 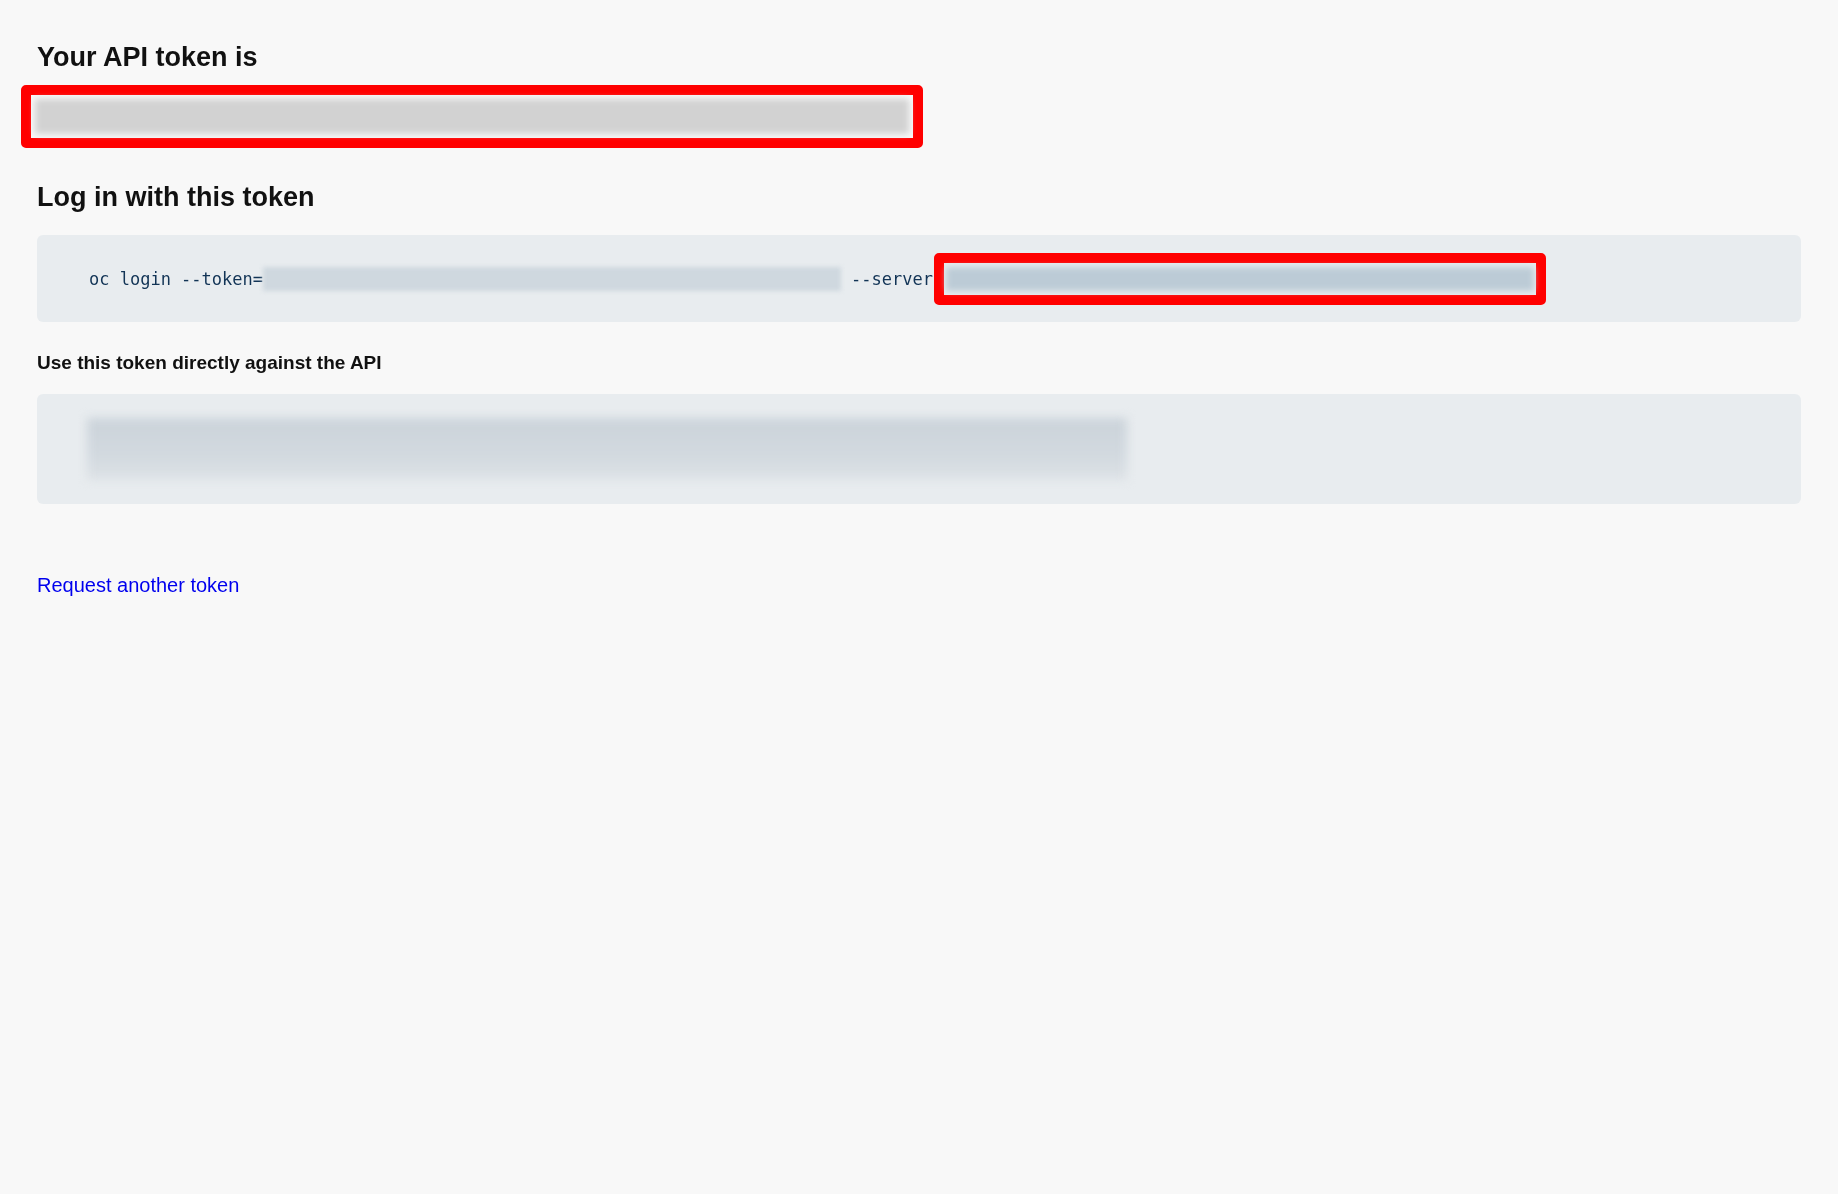 What do you see at coordinates (892, 278) in the screenshot?
I see `command-text: --server` at bounding box center [892, 278].